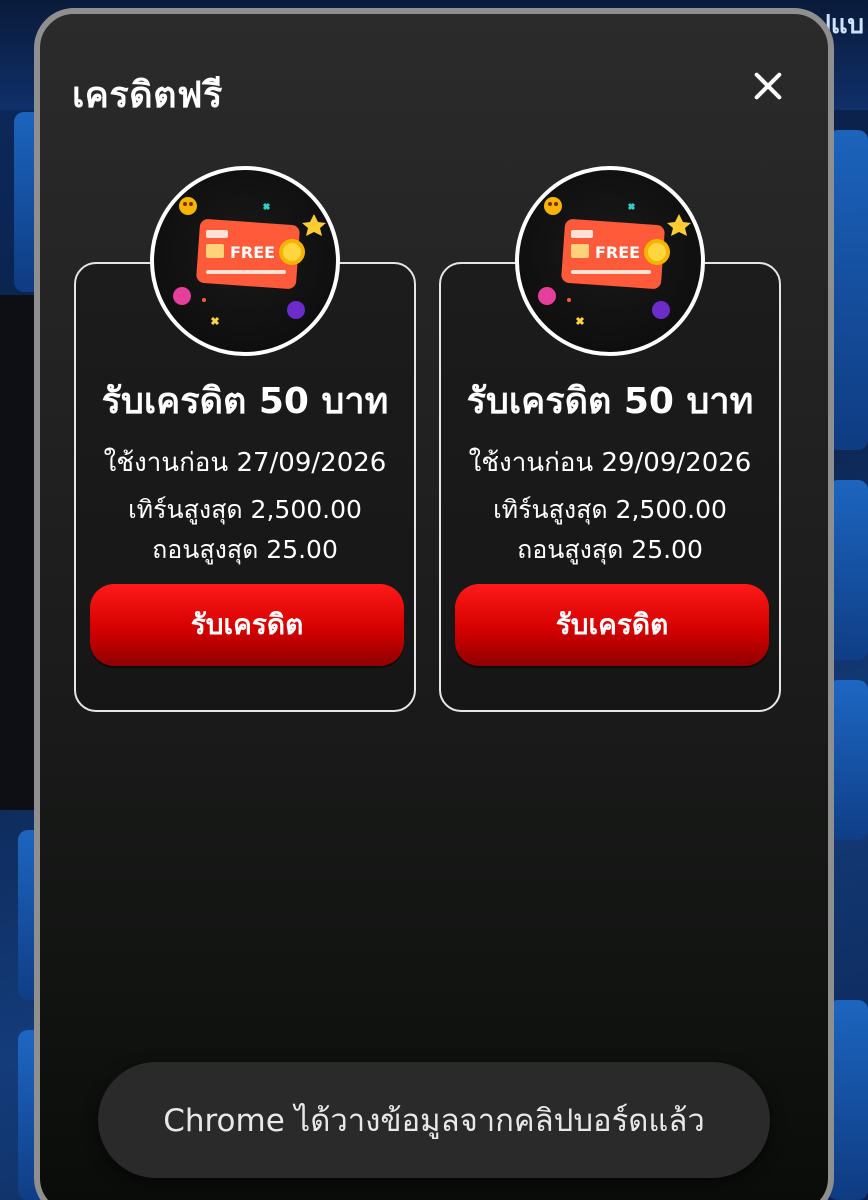  What do you see at coordinates (434, 1120) in the screenshot?
I see `clipboard-toast: Chrome ได้วางข้อมูลจากคลิปบอร์ดแล้ว` at bounding box center [434, 1120].